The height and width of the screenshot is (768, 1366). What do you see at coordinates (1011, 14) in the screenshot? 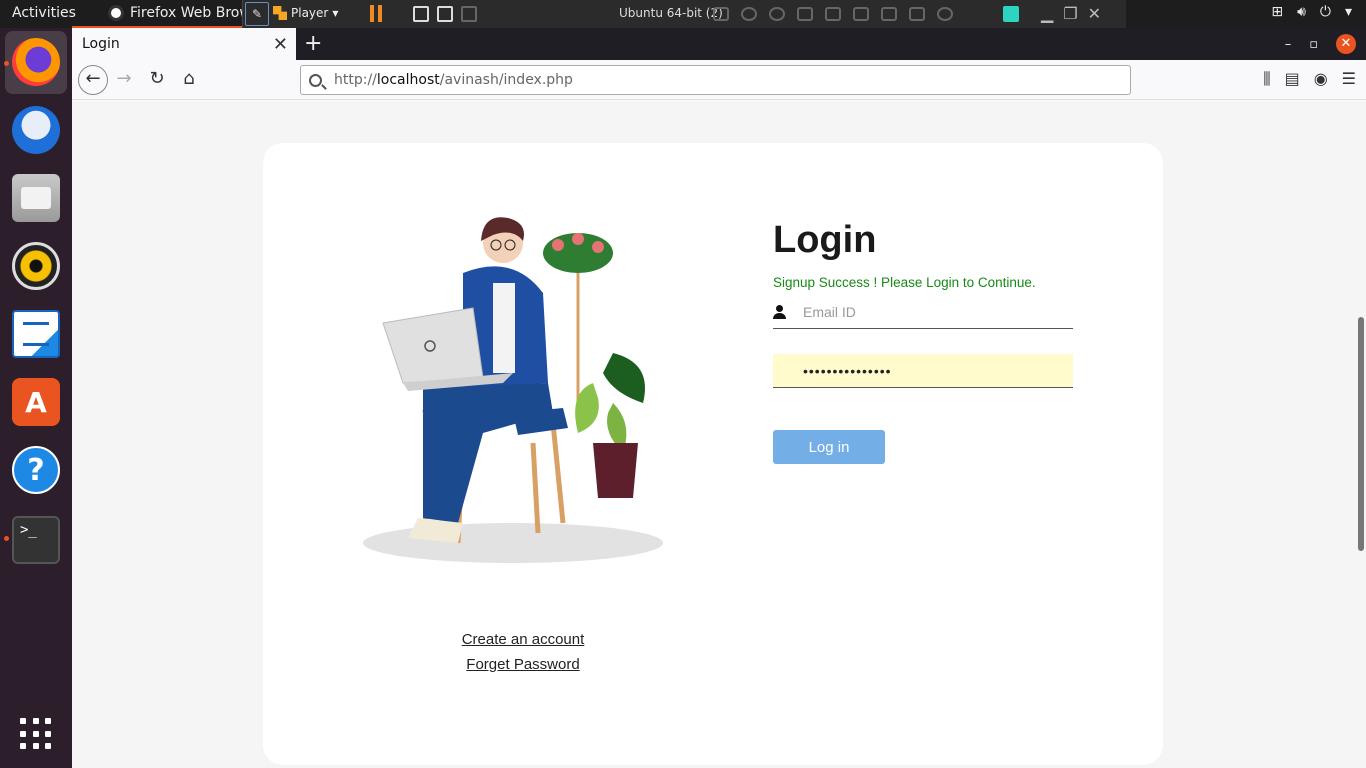
I see `message-log-icon` at bounding box center [1011, 14].